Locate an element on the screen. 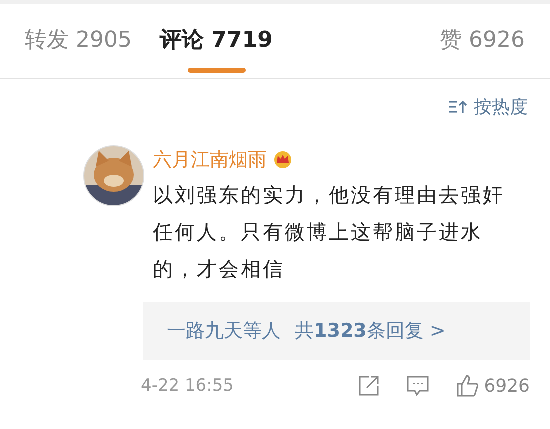 The height and width of the screenshot is (429, 550). like-button: 6926 is located at coordinates (493, 386).